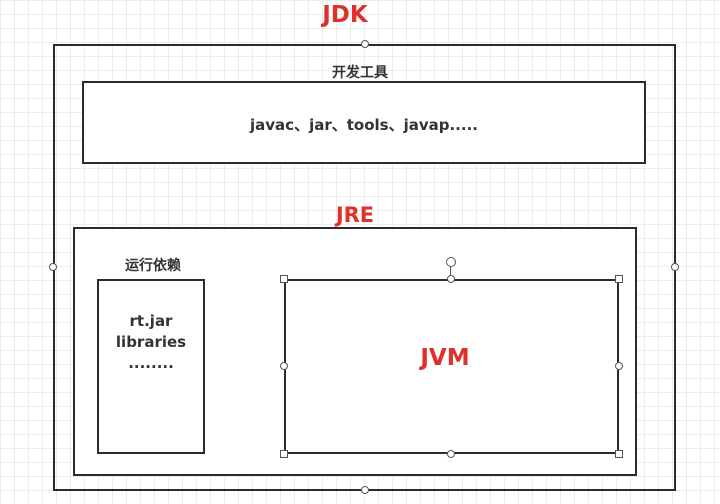 This screenshot has width=720, height=504. What do you see at coordinates (451, 454) in the screenshot?
I see `jvm-handle-bottom` at bounding box center [451, 454].